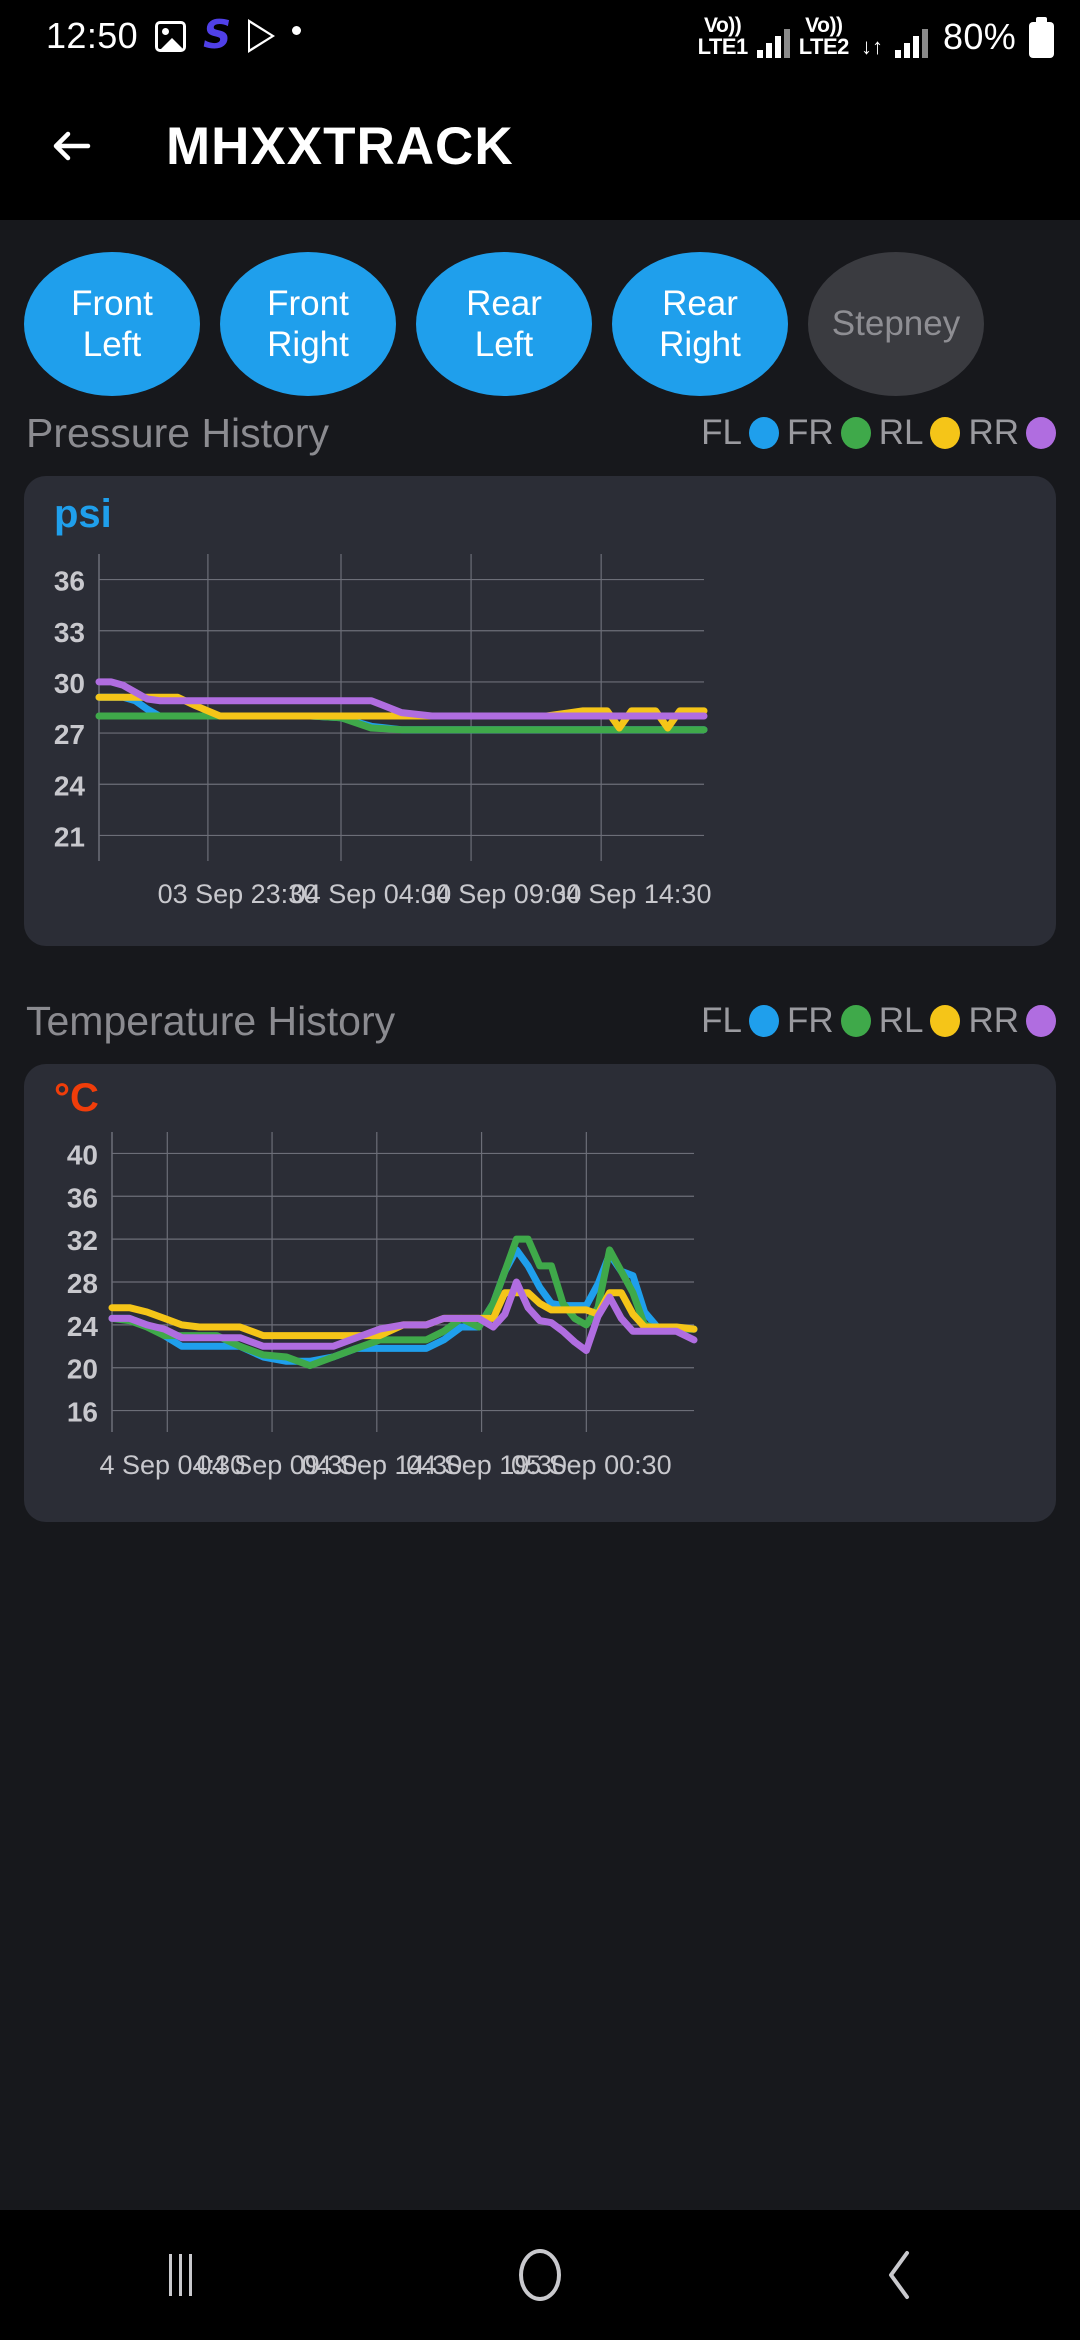  What do you see at coordinates (262, 36) in the screenshot?
I see `play-store-icon` at bounding box center [262, 36].